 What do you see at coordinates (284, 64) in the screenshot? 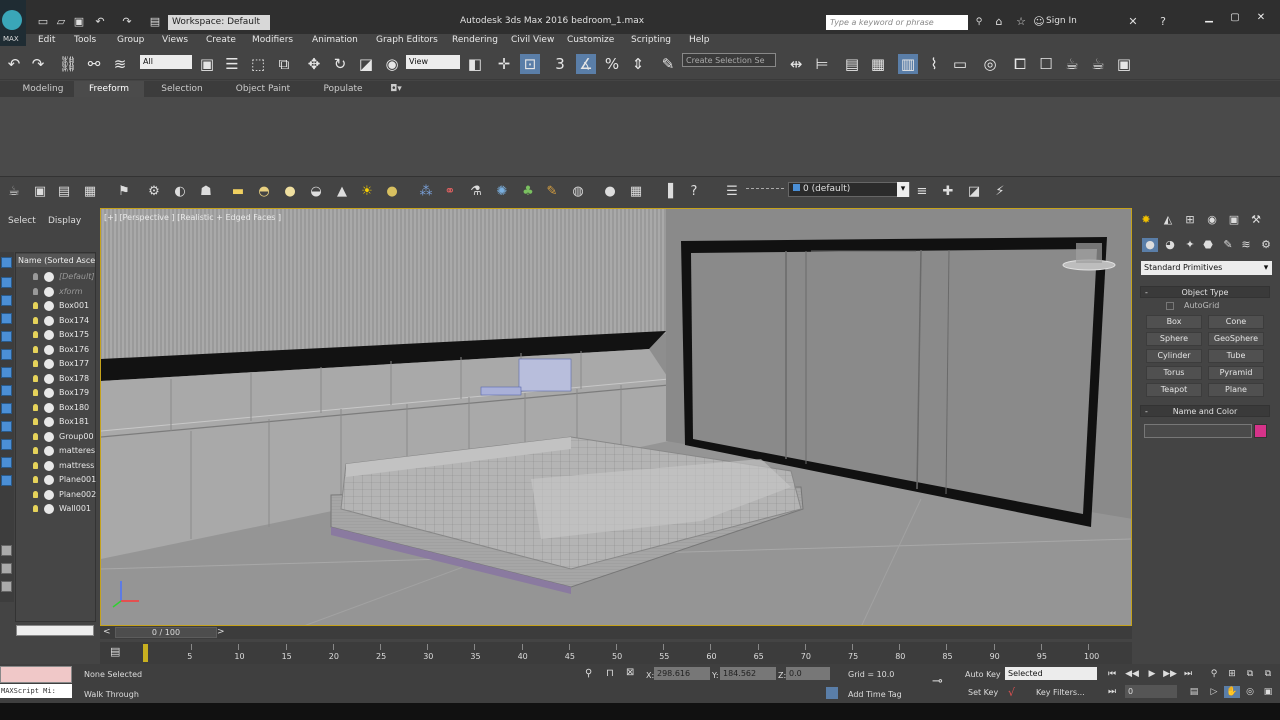
I see `window-crossing-icon: ⧉` at bounding box center [284, 64].